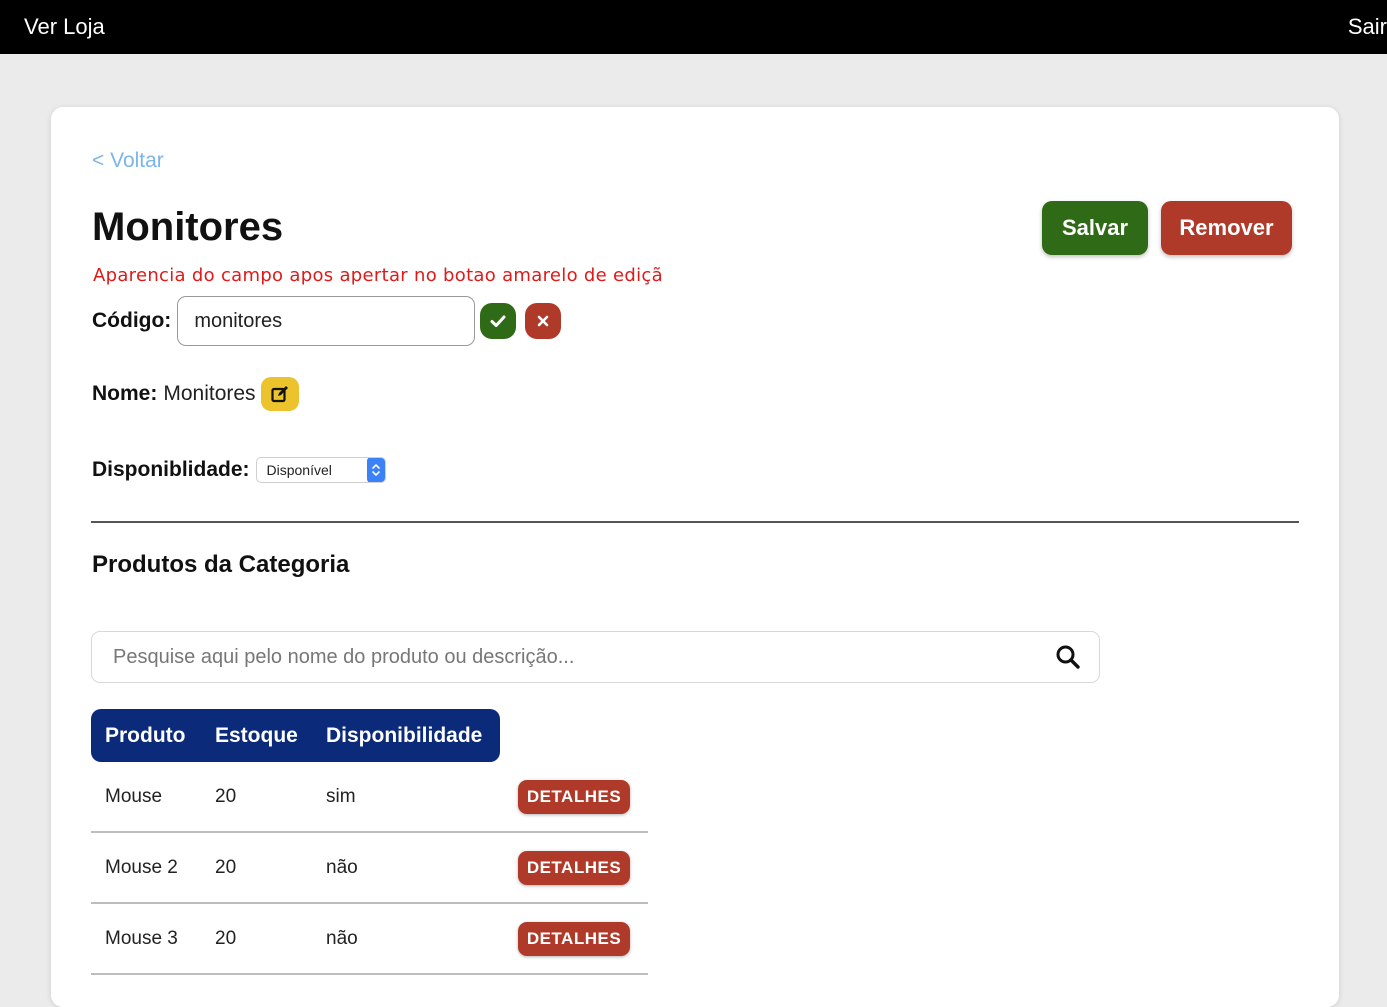  What do you see at coordinates (128, 161) in the screenshot?
I see `back-link: < Voltar` at bounding box center [128, 161].